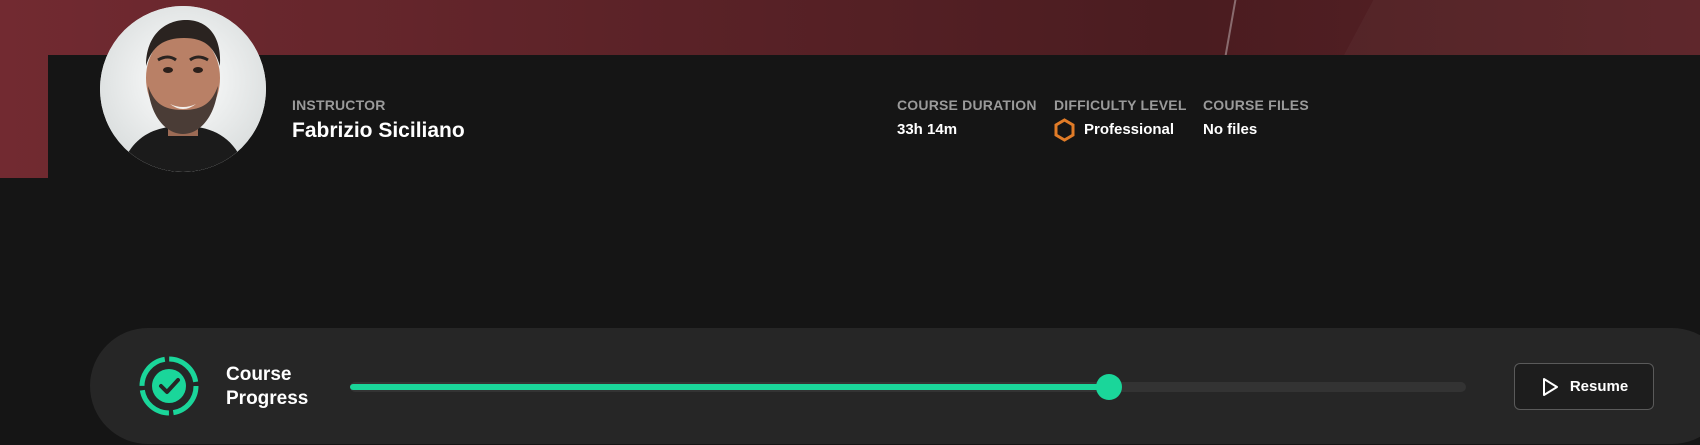 The height and width of the screenshot is (445, 1700). I want to click on difficulty-level-value: Professional, so click(1129, 129).